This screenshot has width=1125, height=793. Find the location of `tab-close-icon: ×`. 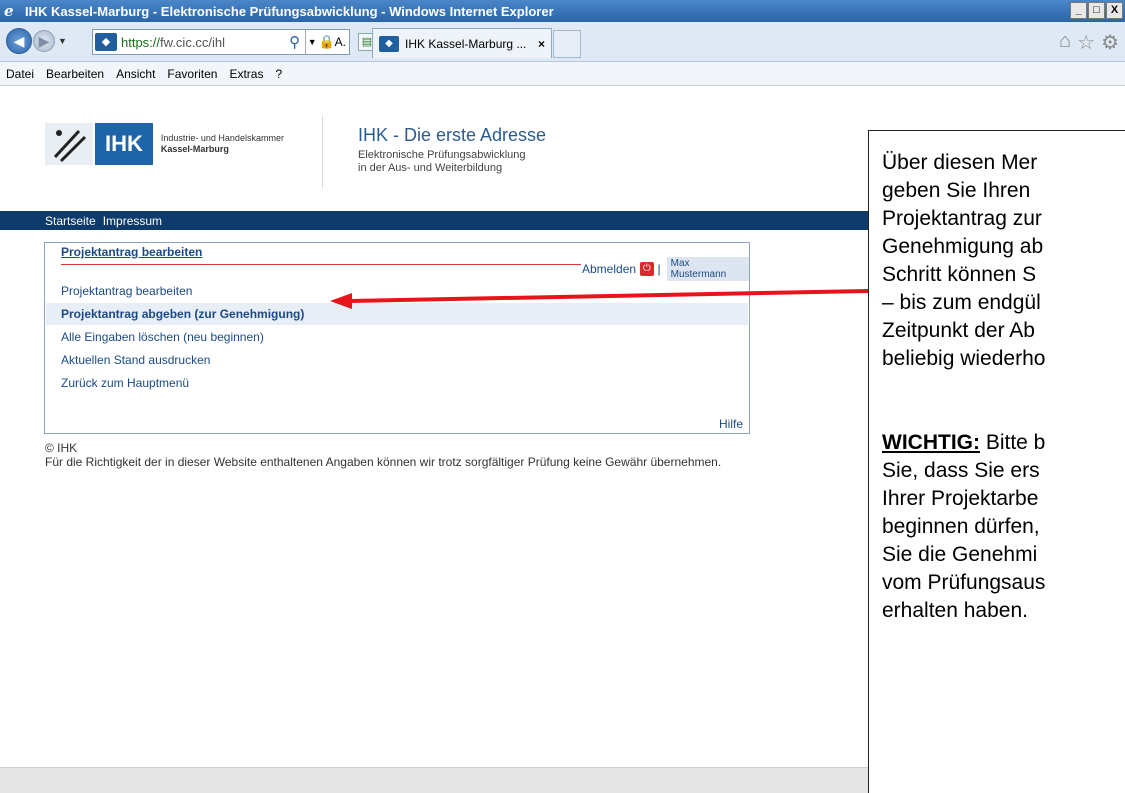

tab-close-icon: × is located at coordinates (541, 44).